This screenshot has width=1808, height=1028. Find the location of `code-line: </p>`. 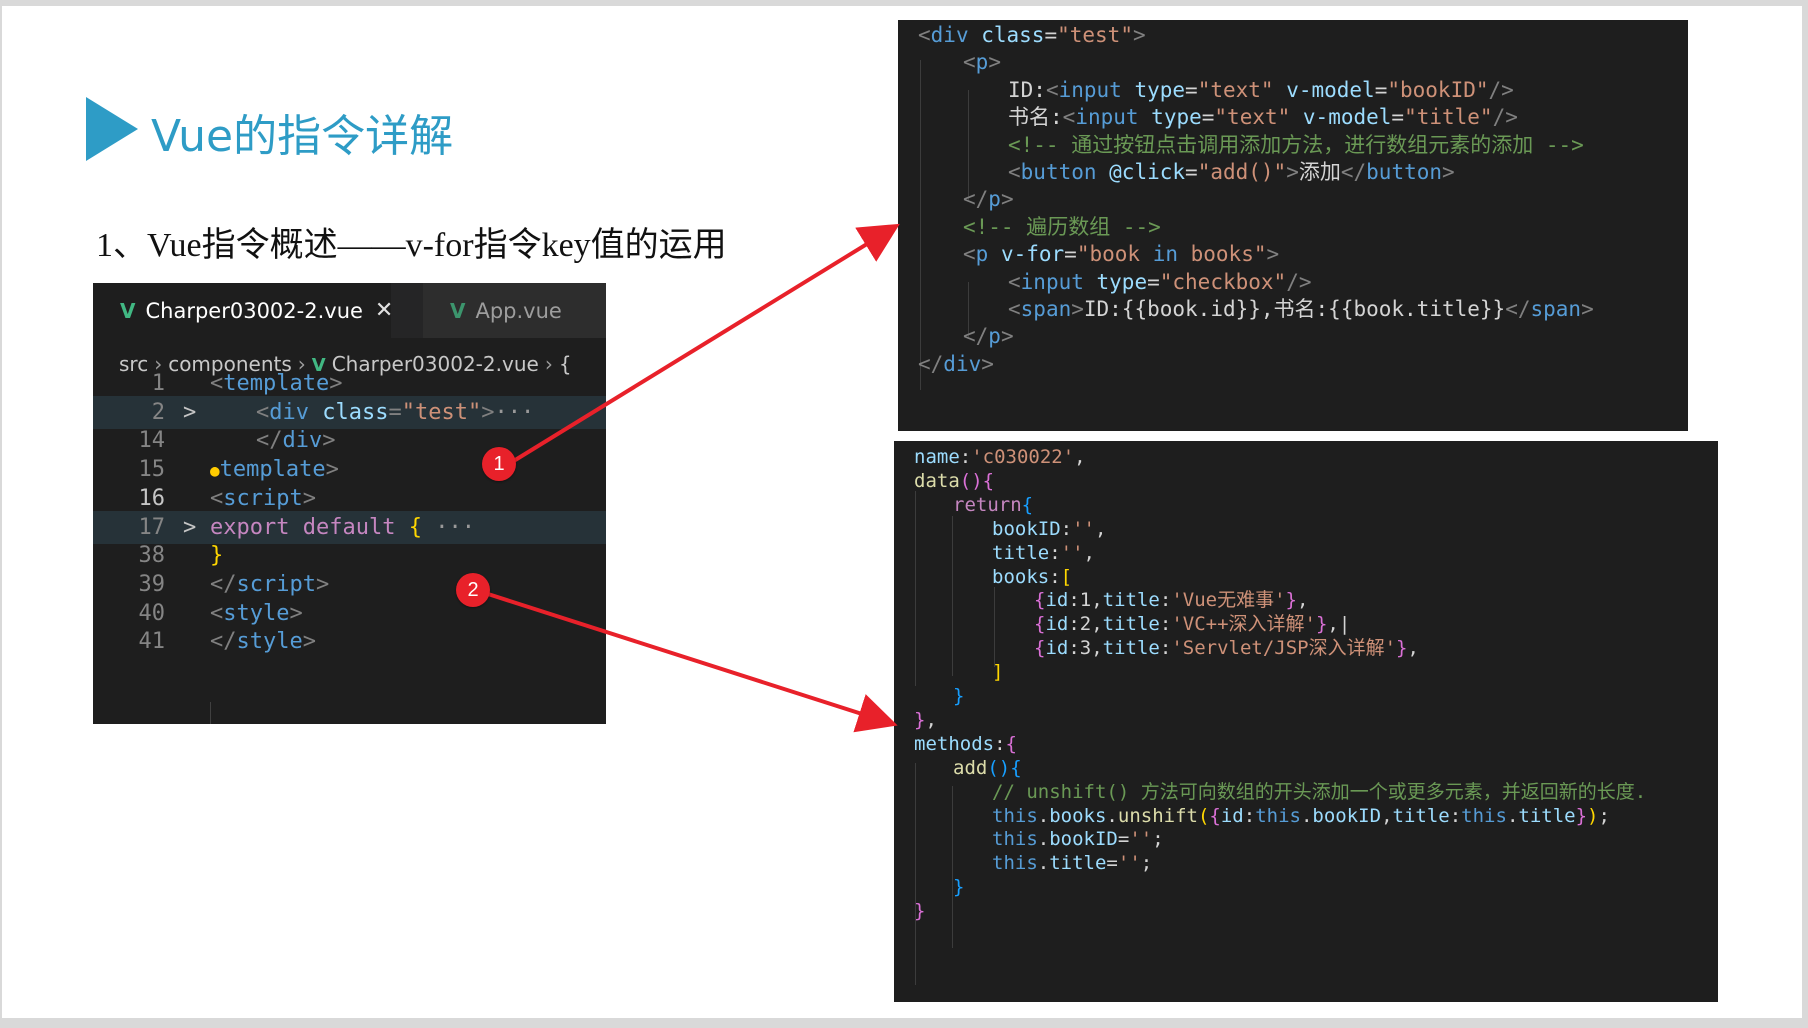

code-line: </p> is located at coordinates (988, 199).